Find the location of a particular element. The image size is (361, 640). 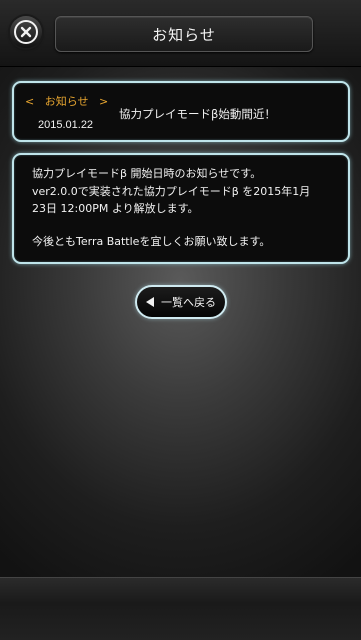

notice-category: < お知らせ > is located at coordinates (66, 101).